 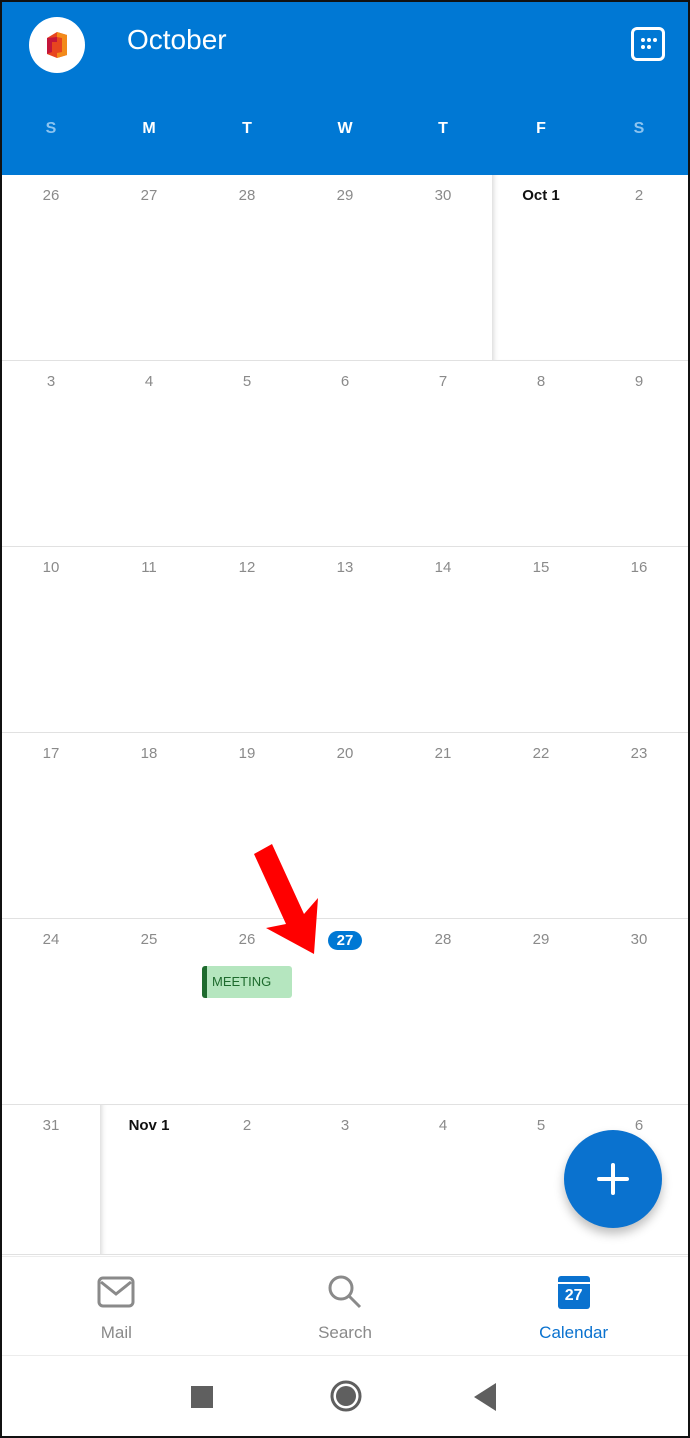 What do you see at coordinates (247, 825) in the screenshot?
I see `day-cell: 19` at bounding box center [247, 825].